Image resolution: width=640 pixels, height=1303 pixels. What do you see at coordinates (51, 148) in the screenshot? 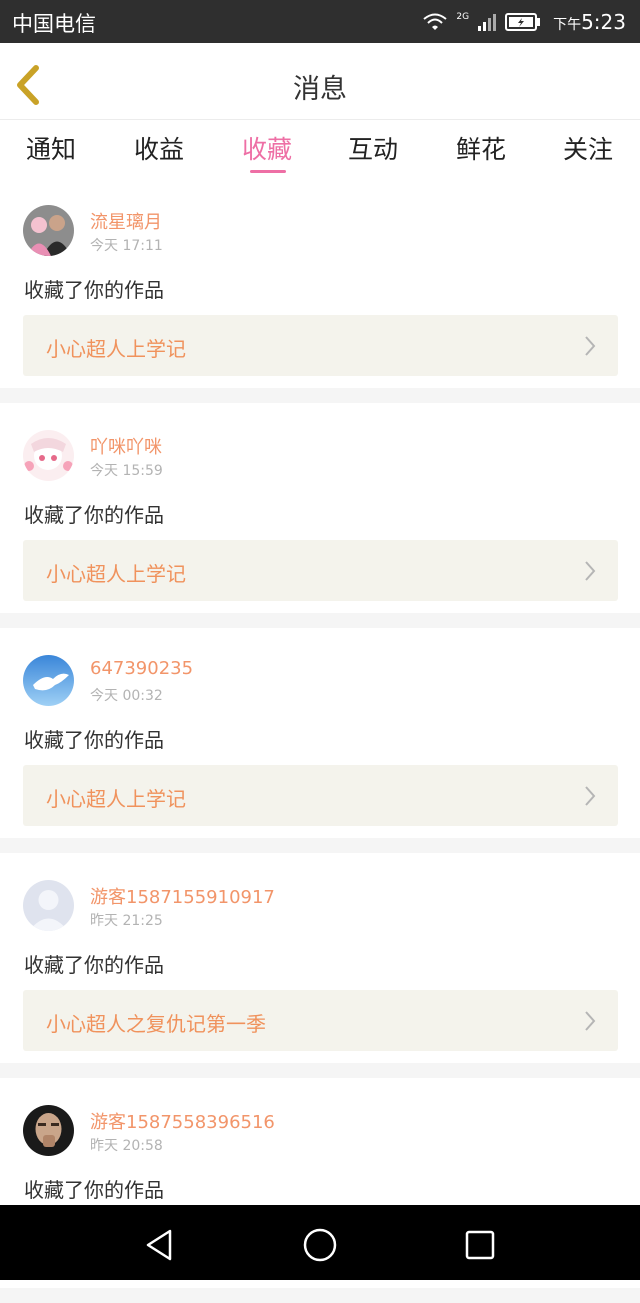
I see `tab-notifications: 通知` at bounding box center [51, 148].